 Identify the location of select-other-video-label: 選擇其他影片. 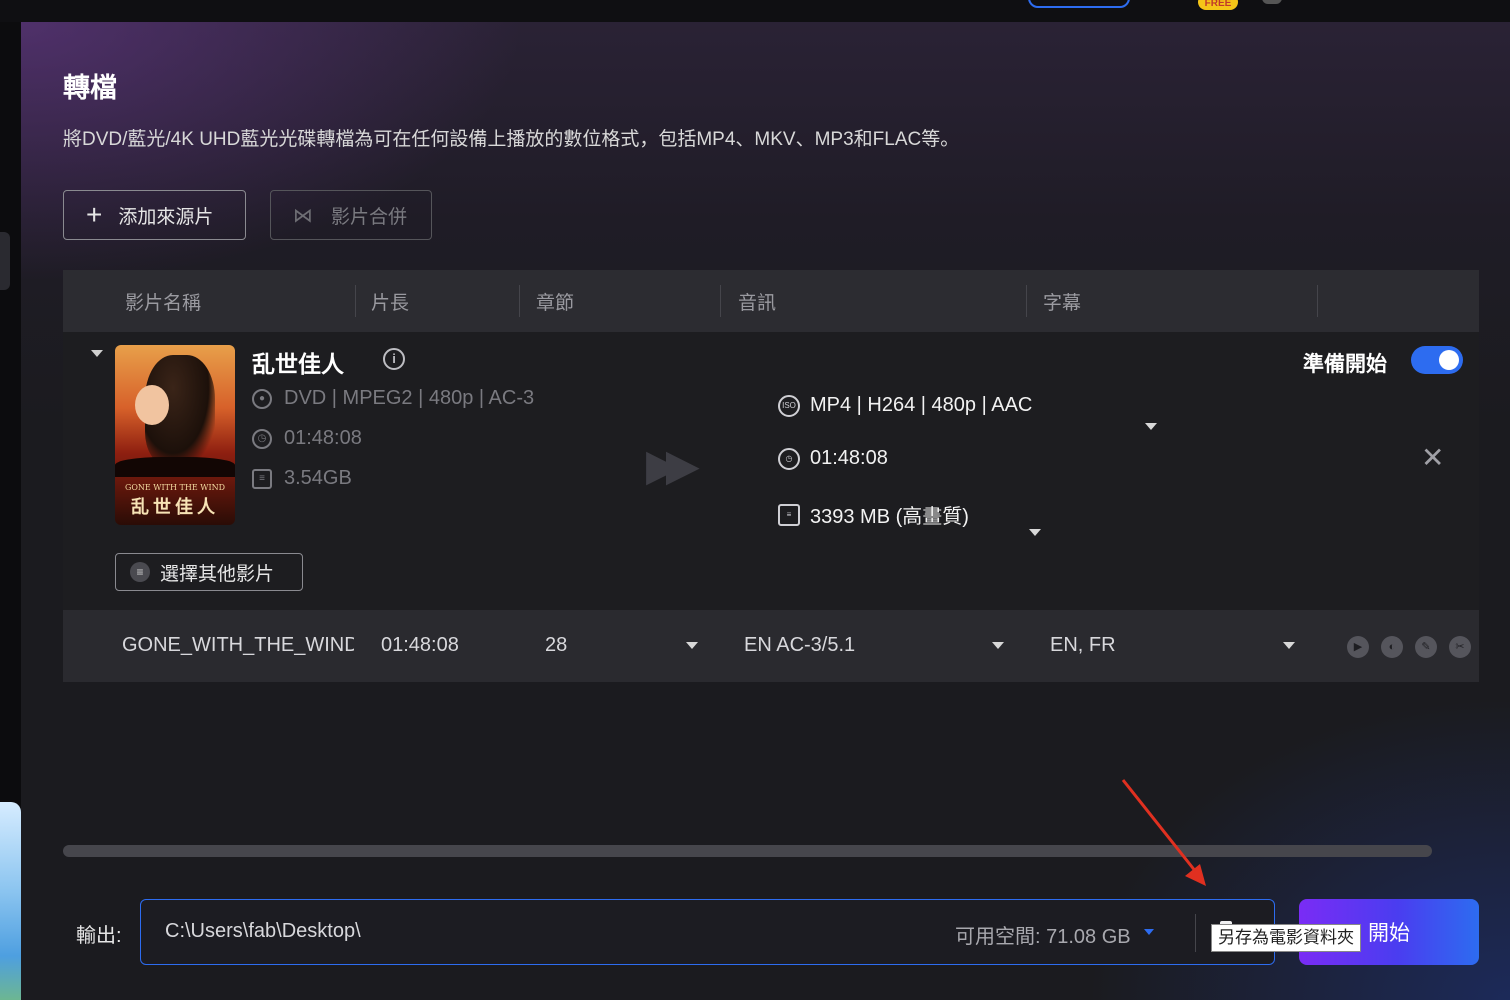
(217, 574).